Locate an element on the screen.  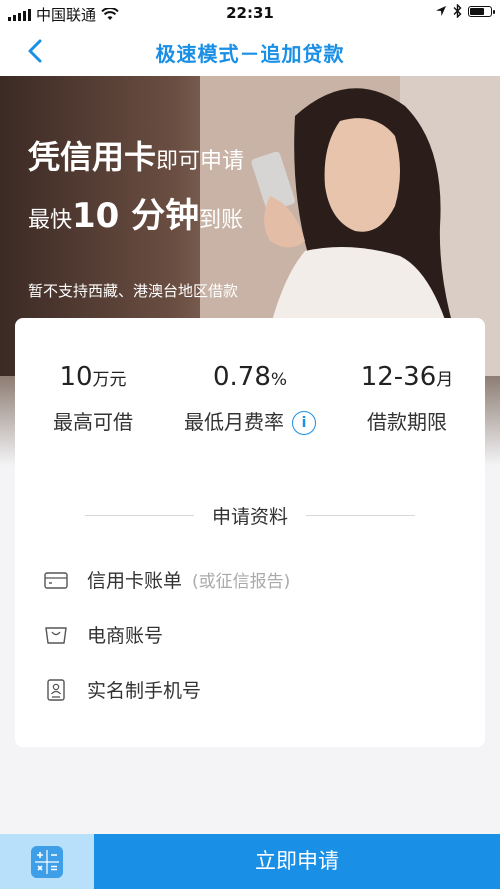
status-time: 22:31 is located at coordinates (250, 13).